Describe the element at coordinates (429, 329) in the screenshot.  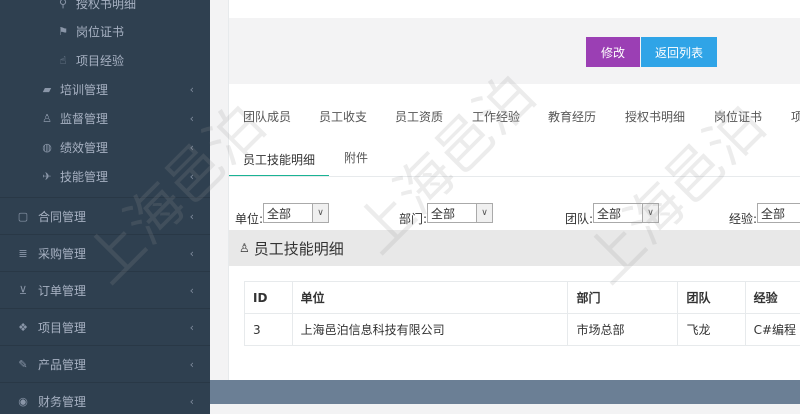
I see `cell-unit: 上海邑泊信息科技有限公司` at that location.